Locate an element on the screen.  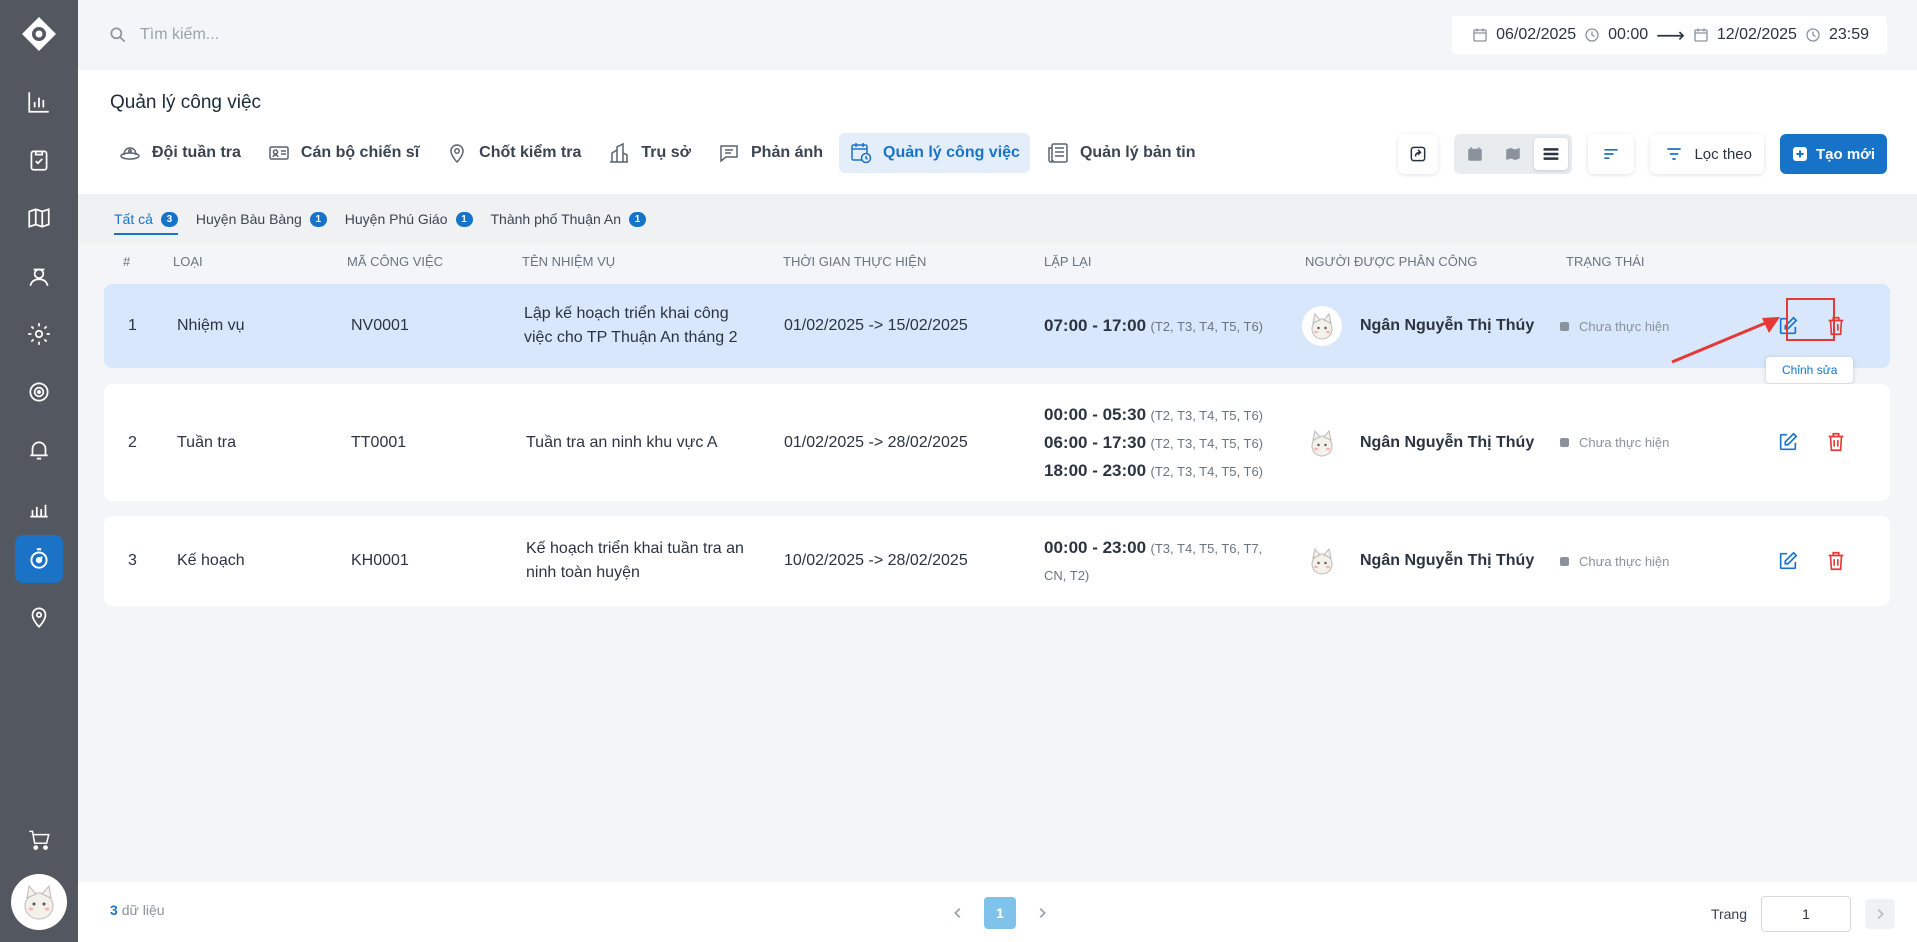
end-time: 23:59 is located at coordinates (1849, 35).